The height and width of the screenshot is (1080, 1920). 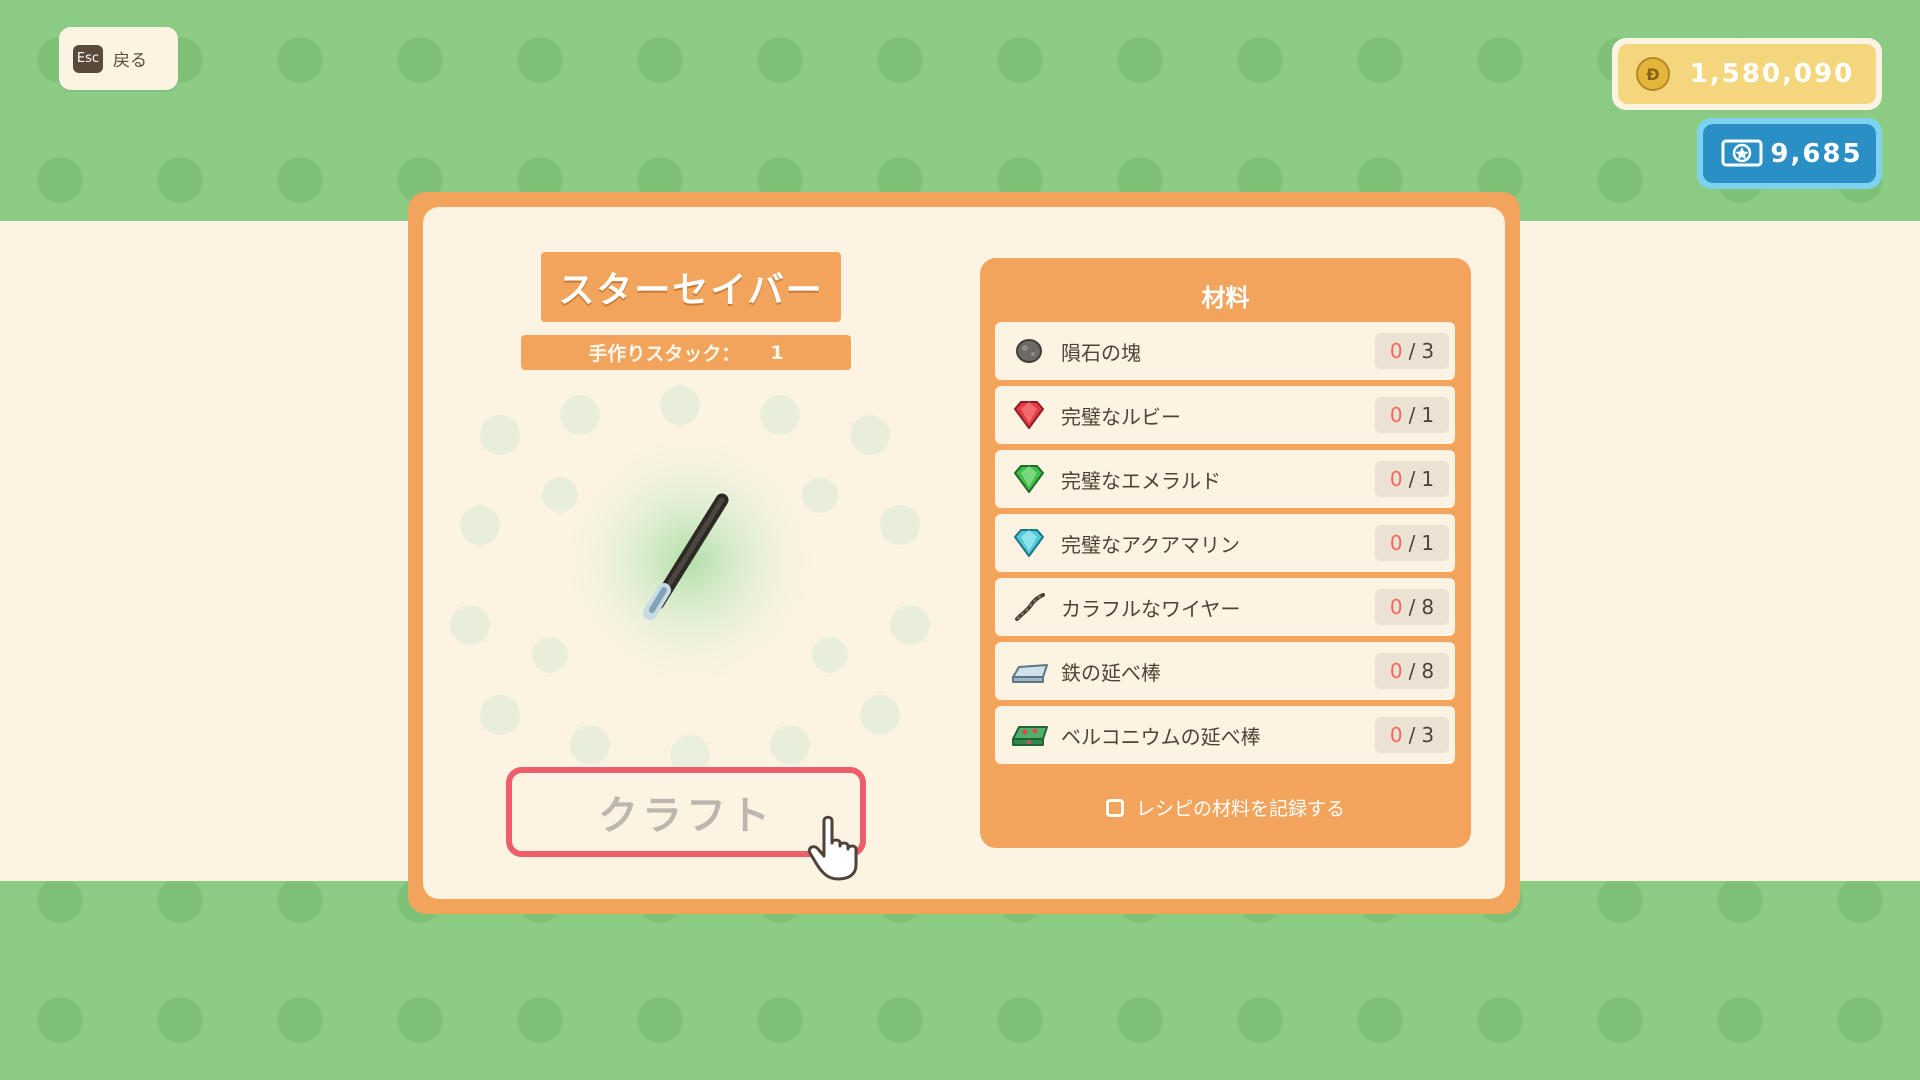 I want to click on ticket-counter: 9,685, so click(x=1789, y=153).